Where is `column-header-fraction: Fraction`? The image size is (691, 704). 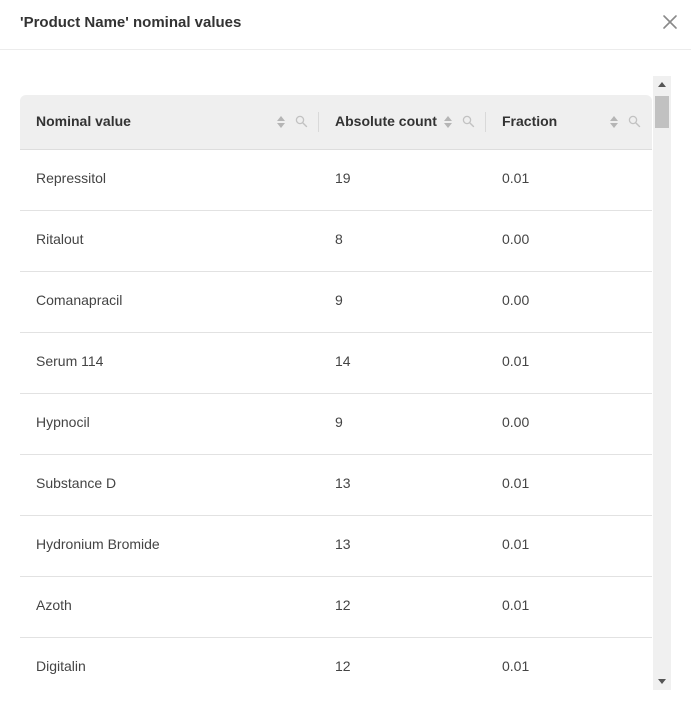 column-header-fraction: Fraction is located at coordinates (569, 122).